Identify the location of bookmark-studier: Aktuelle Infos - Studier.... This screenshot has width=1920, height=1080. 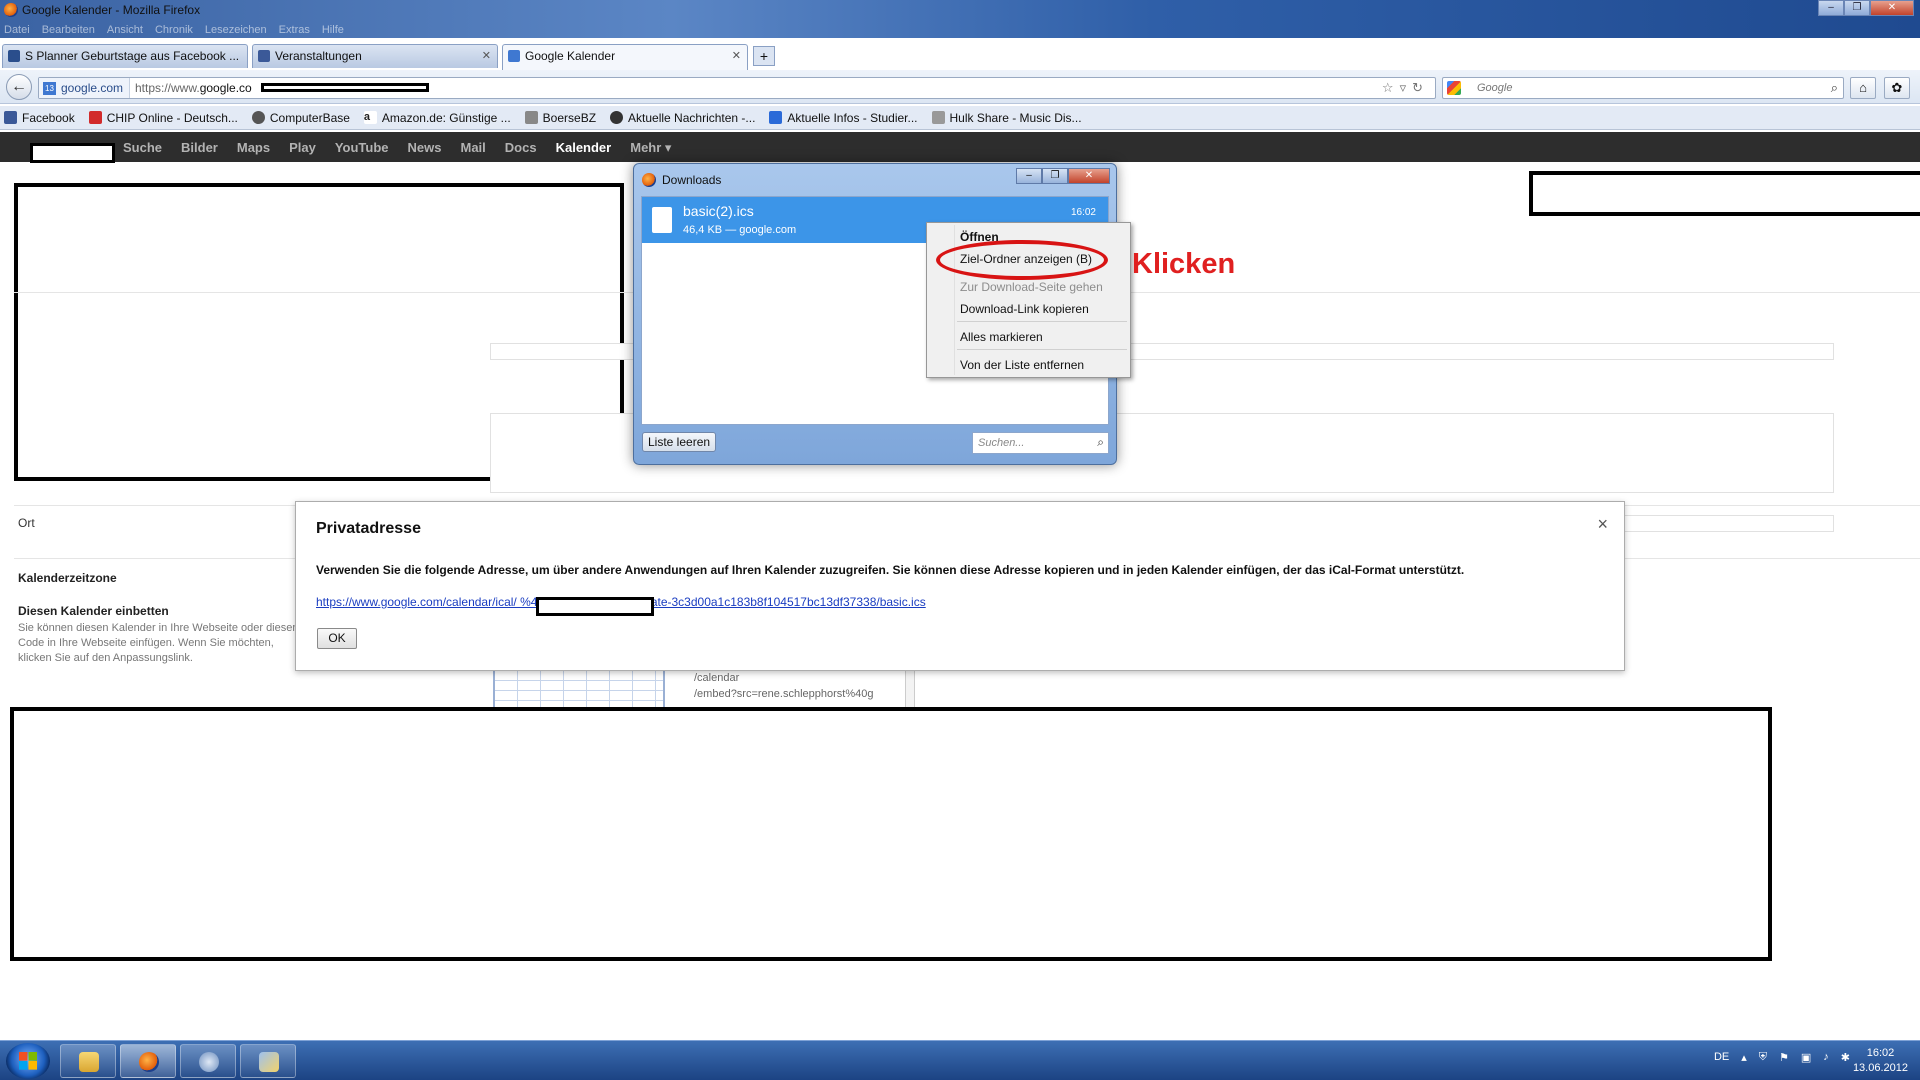
(843, 118).